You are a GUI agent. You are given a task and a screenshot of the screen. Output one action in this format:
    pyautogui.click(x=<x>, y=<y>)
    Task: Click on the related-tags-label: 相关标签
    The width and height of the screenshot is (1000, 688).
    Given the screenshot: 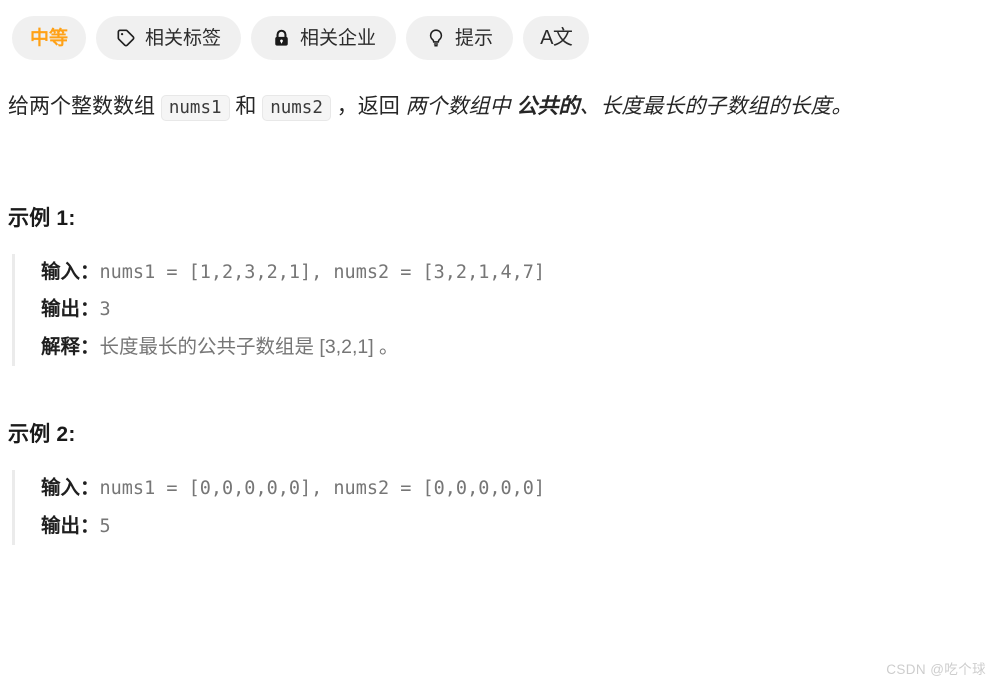 What is the action you would take?
    pyautogui.click(x=183, y=38)
    